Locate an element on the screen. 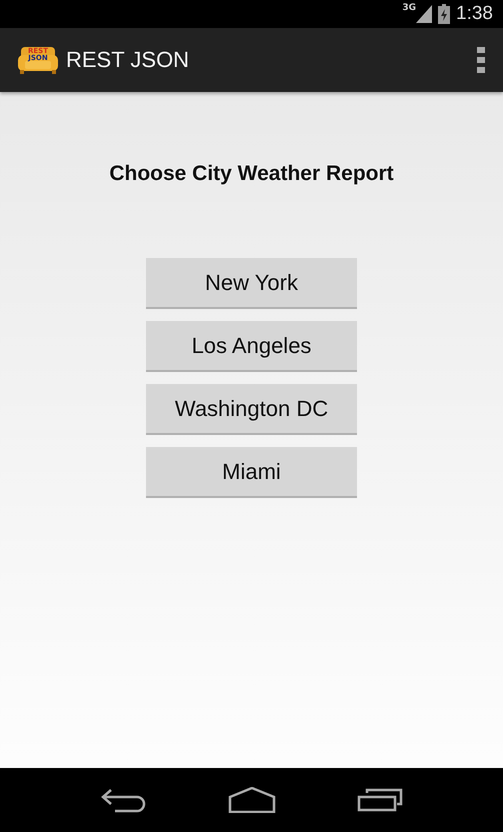 This screenshot has height=832, width=503. signal-icon is located at coordinates (424, 14).